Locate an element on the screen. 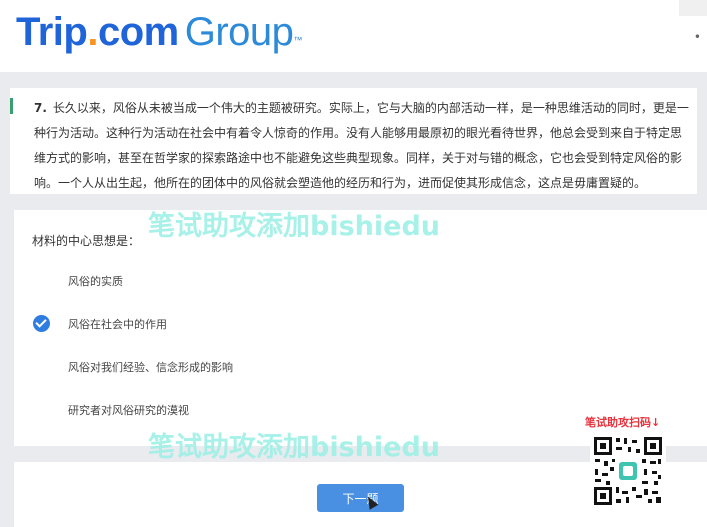  option-b: 风俗在社会中的作用 is located at coordinates (360, 324).